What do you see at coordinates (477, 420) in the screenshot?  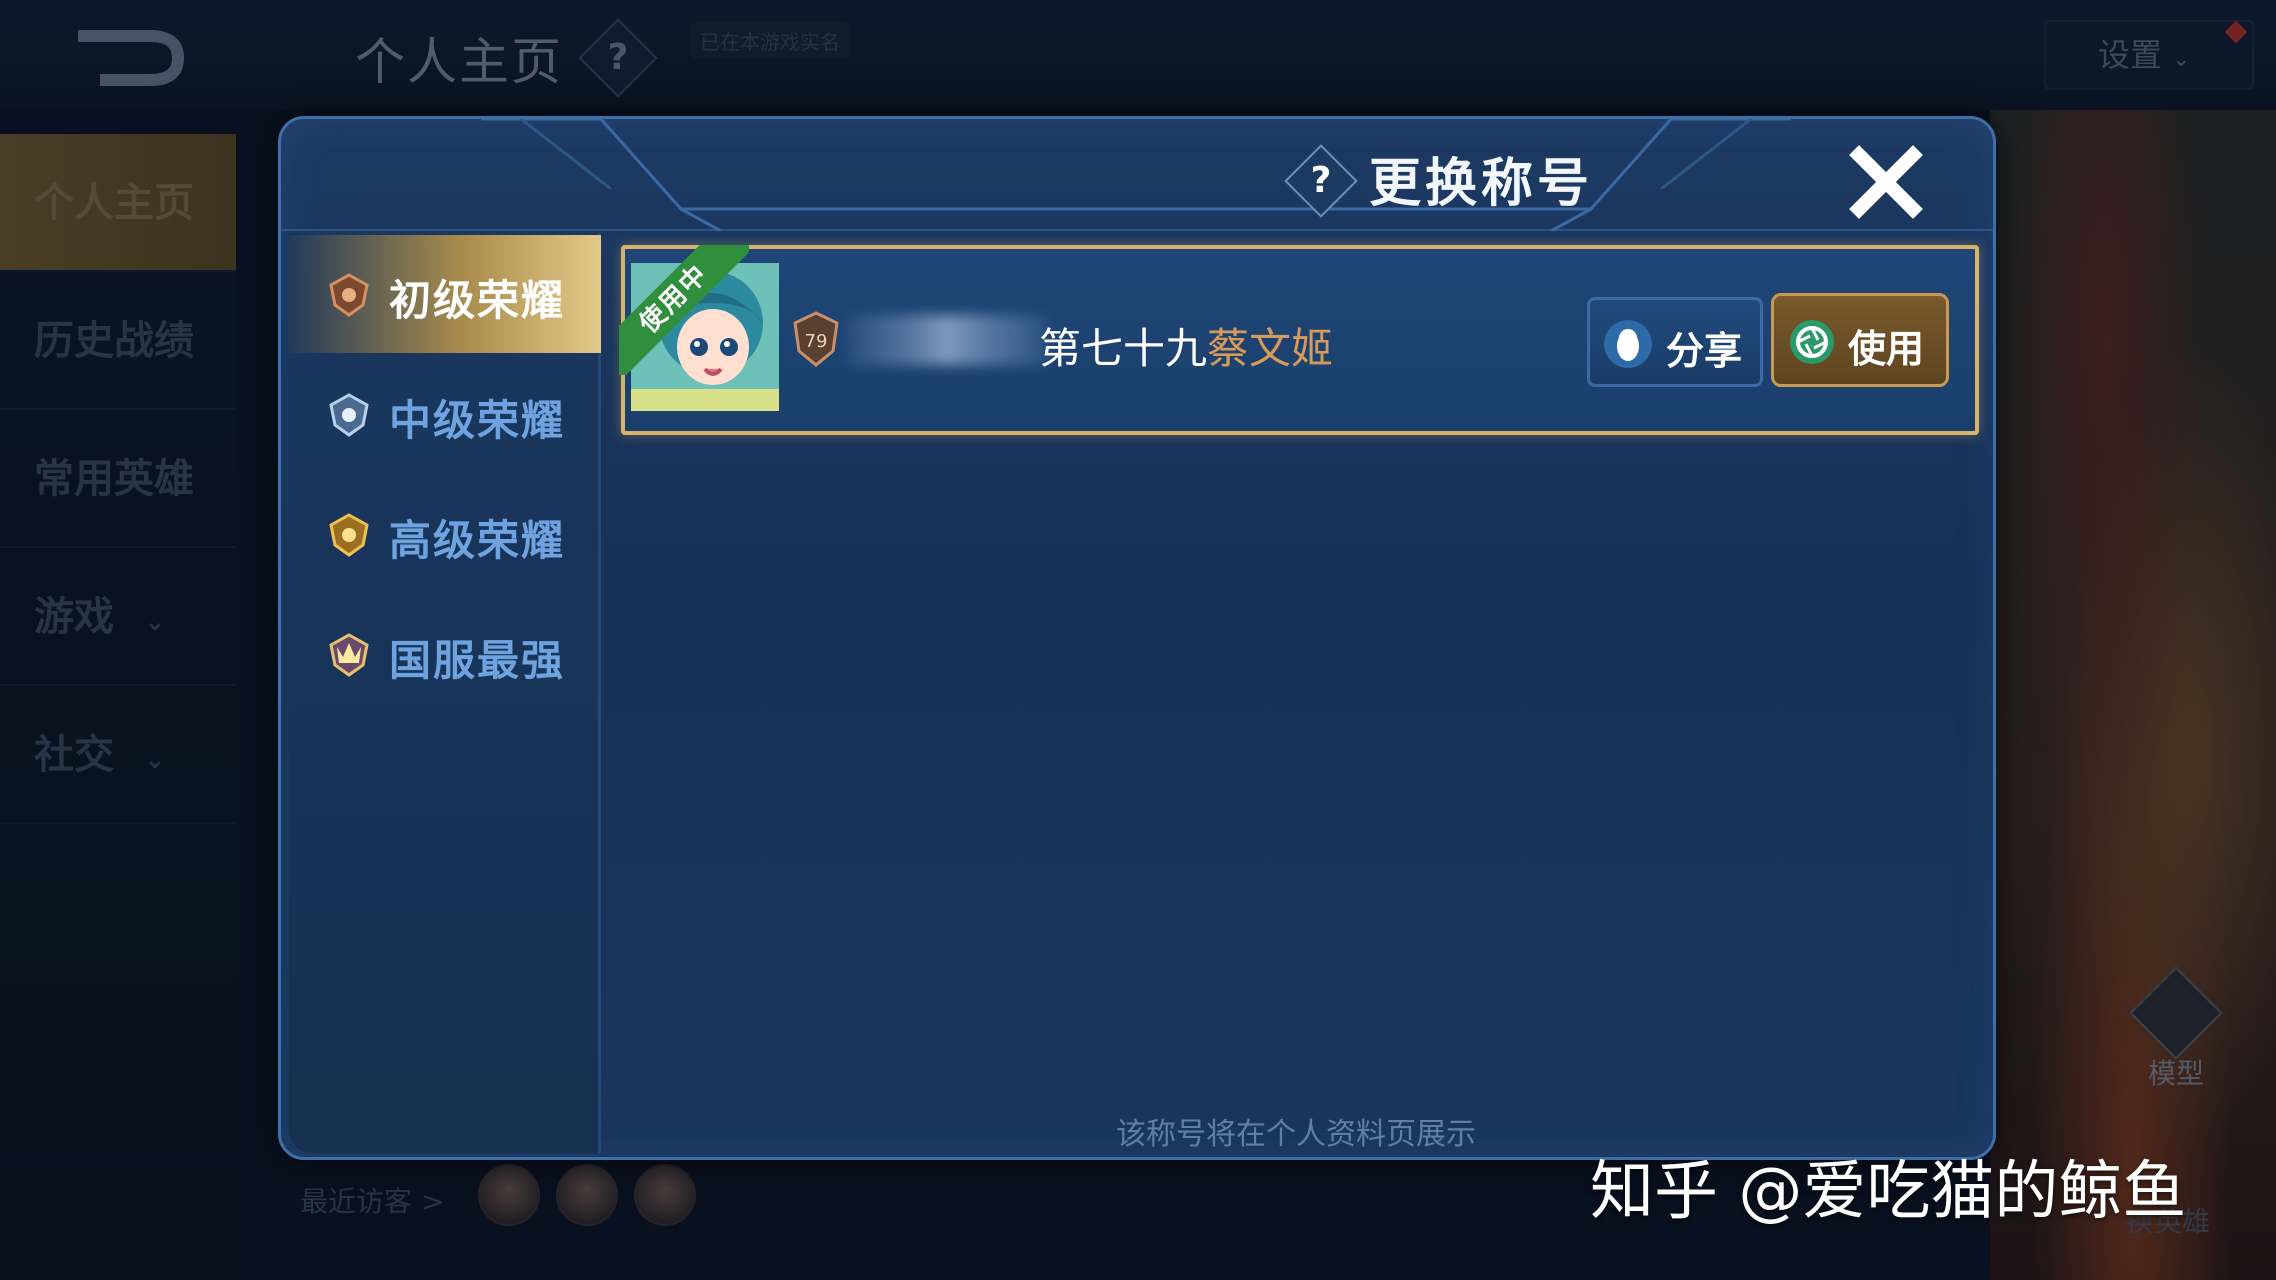 I see `tab-label: 中级荣耀` at bounding box center [477, 420].